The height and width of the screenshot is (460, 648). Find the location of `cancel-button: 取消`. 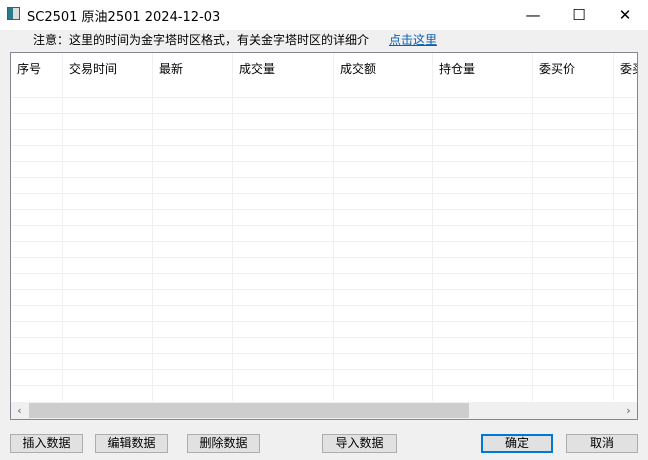

cancel-button: 取消 is located at coordinates (602, 443).